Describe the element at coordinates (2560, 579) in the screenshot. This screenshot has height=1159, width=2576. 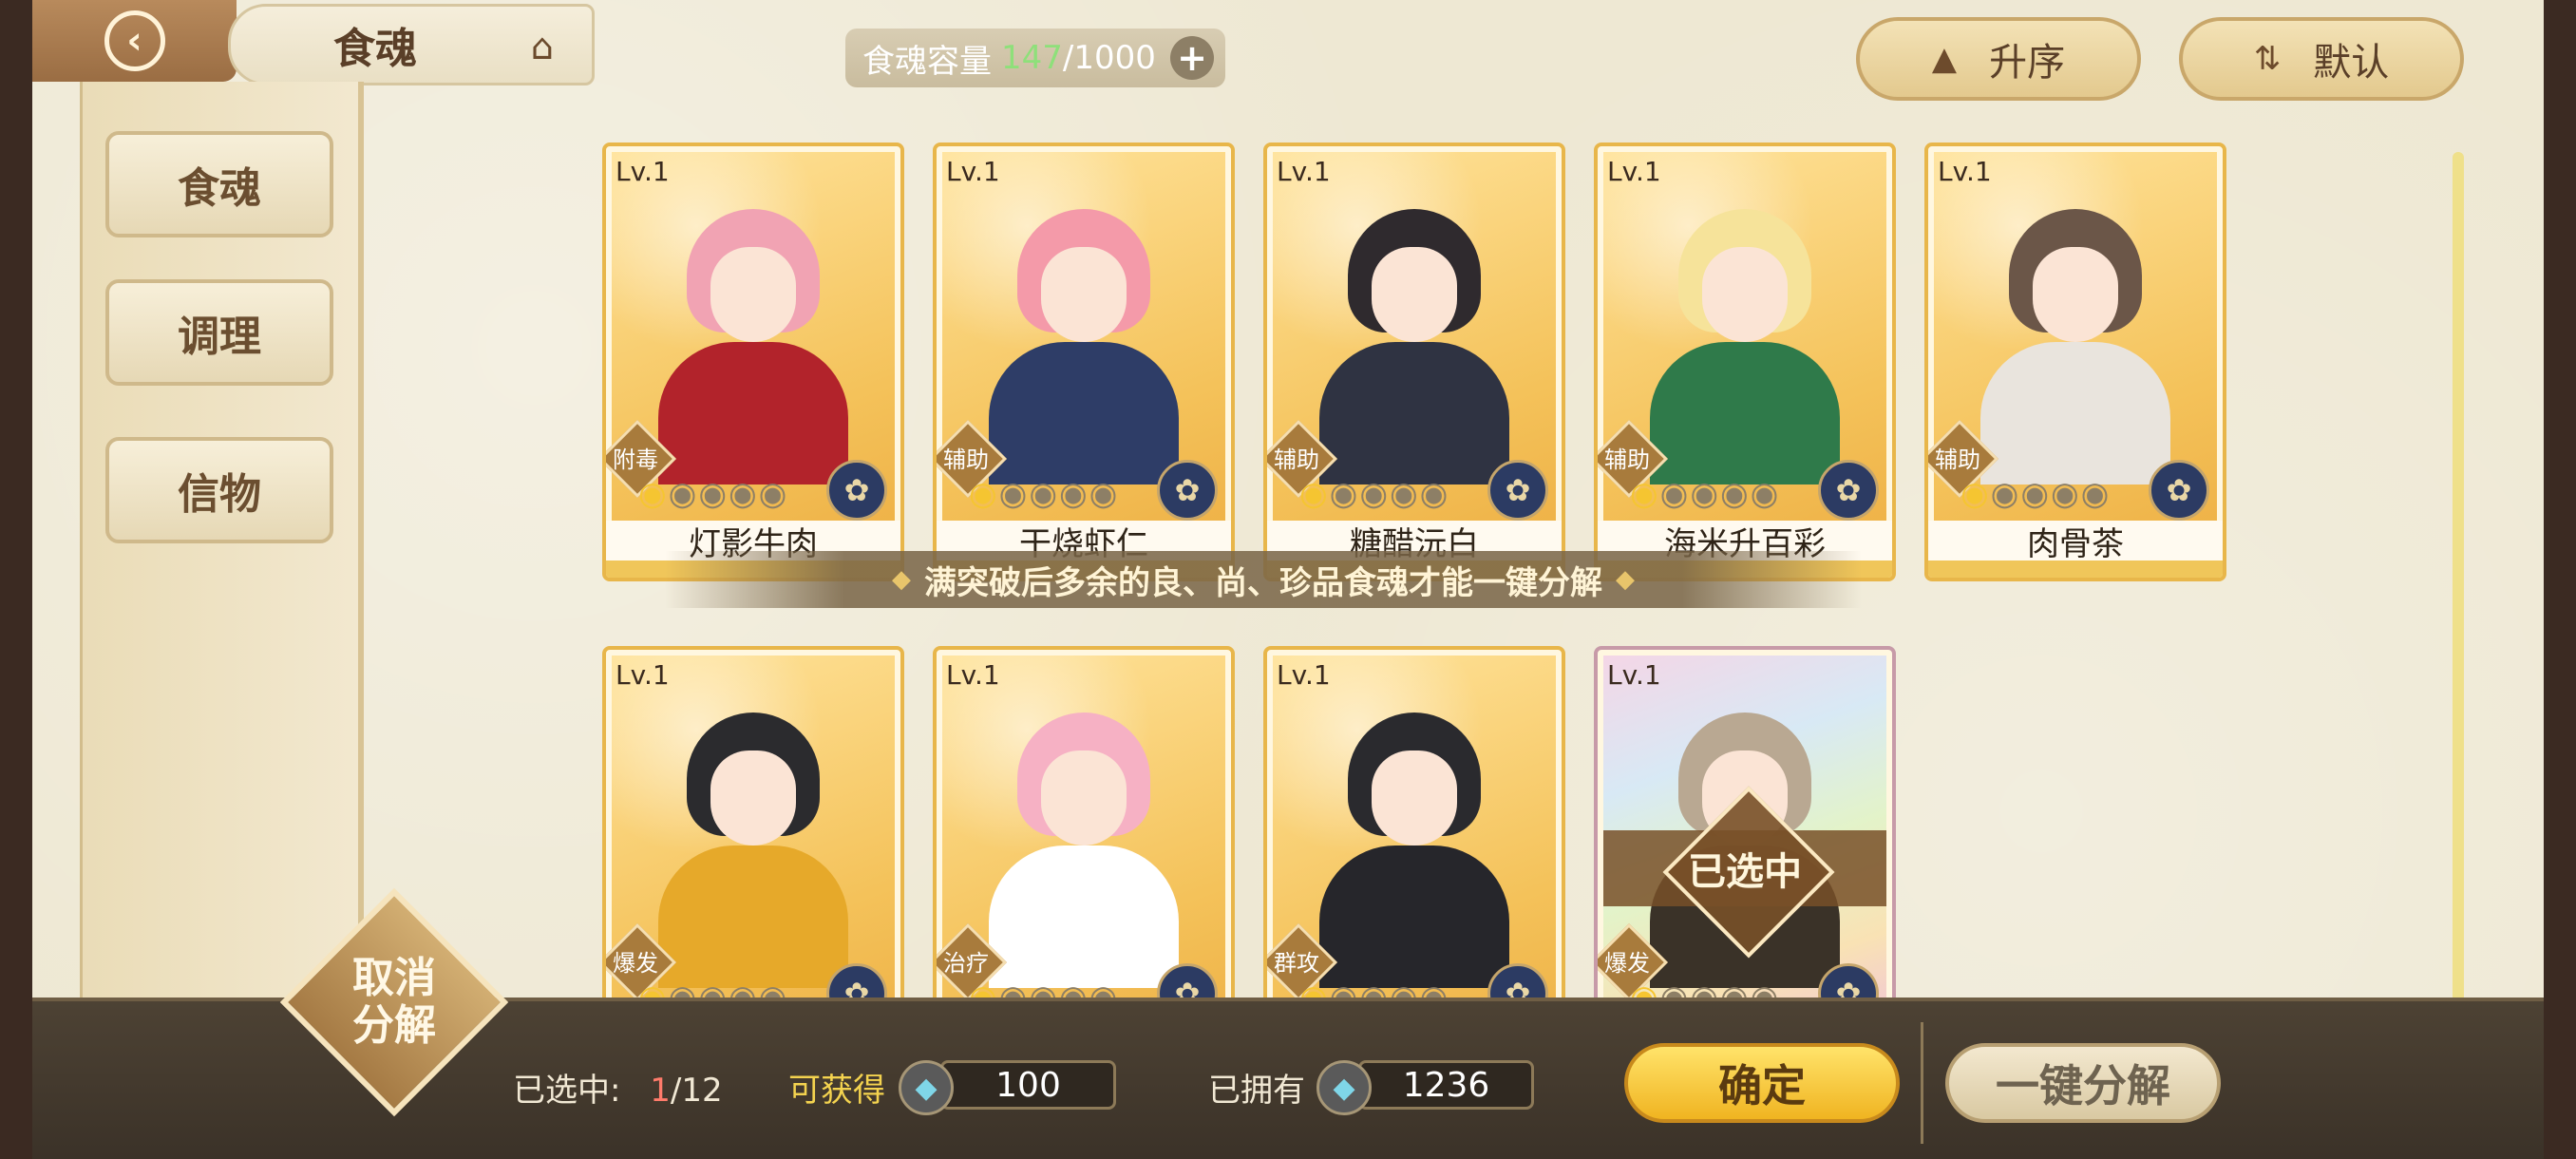
I see `right-frame` at that location.